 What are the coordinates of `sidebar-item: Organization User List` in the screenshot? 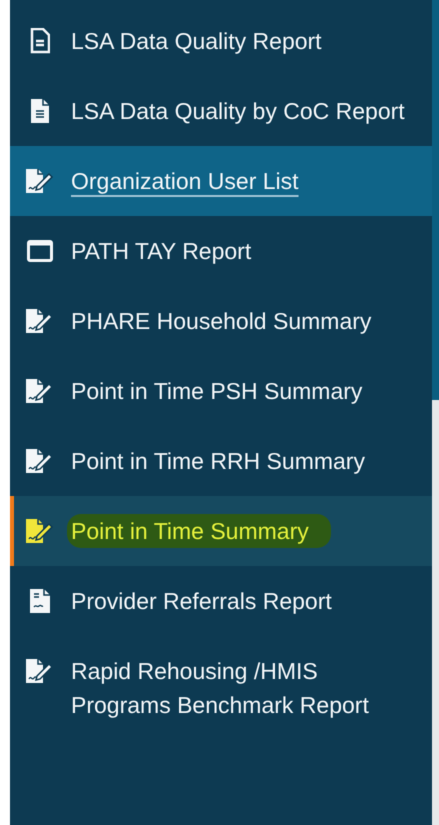 It's located at (221, 181).